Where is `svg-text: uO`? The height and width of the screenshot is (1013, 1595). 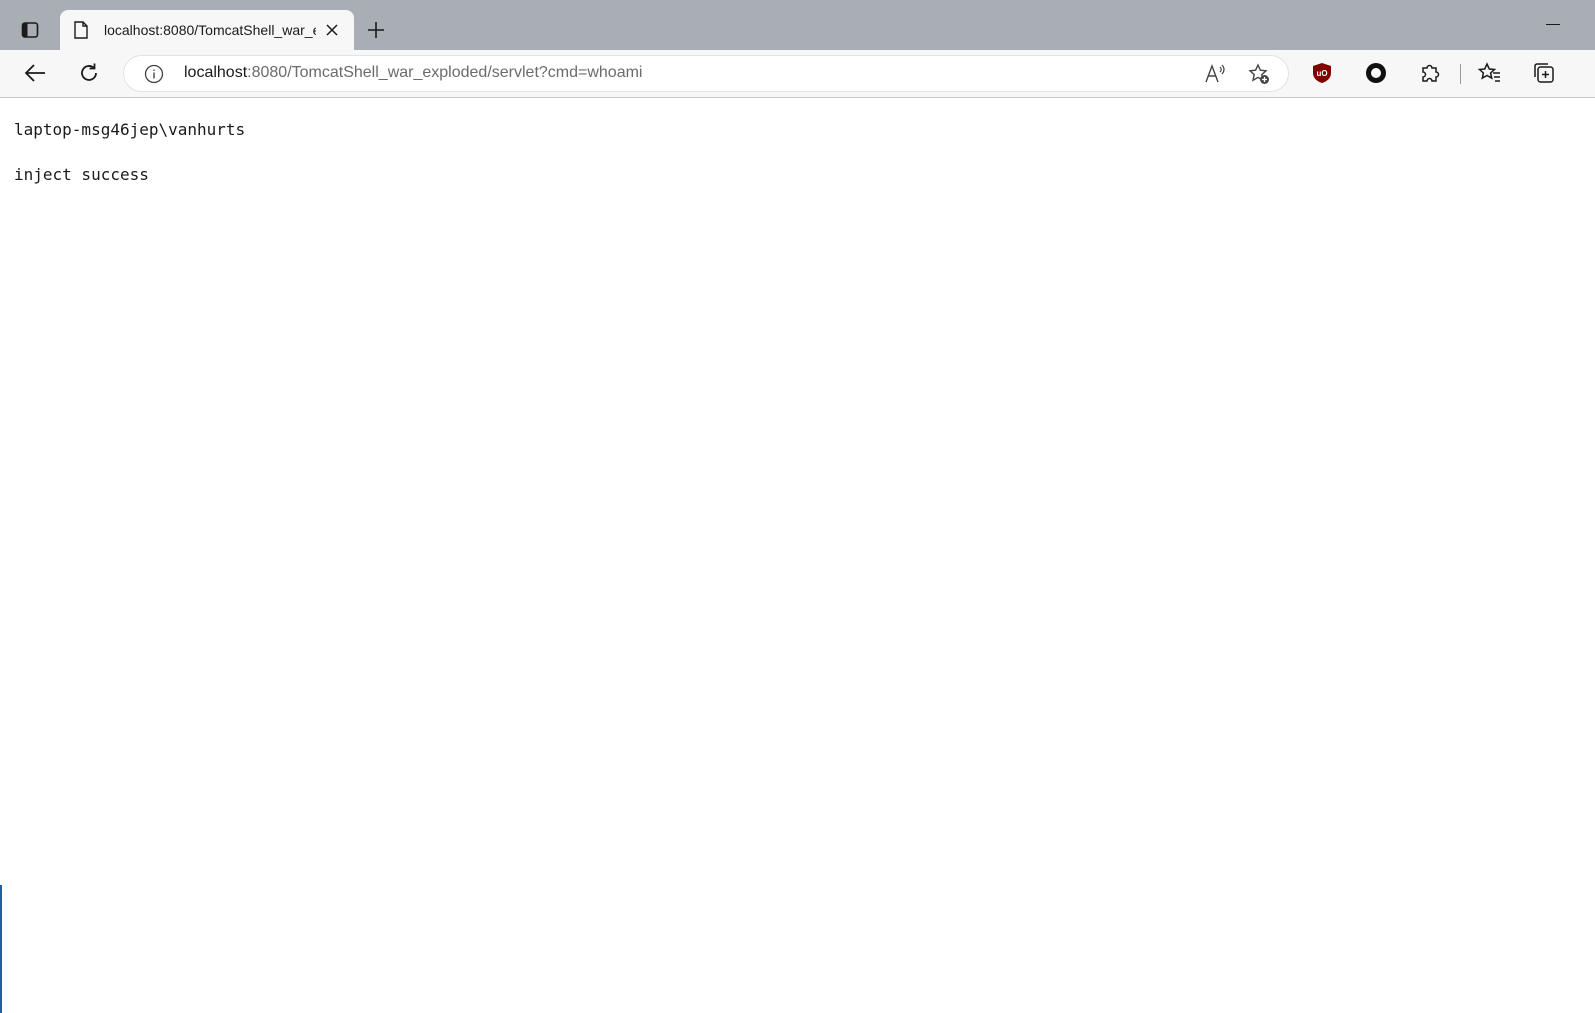
svg-text: uO is located at coordinates (1321, 73).